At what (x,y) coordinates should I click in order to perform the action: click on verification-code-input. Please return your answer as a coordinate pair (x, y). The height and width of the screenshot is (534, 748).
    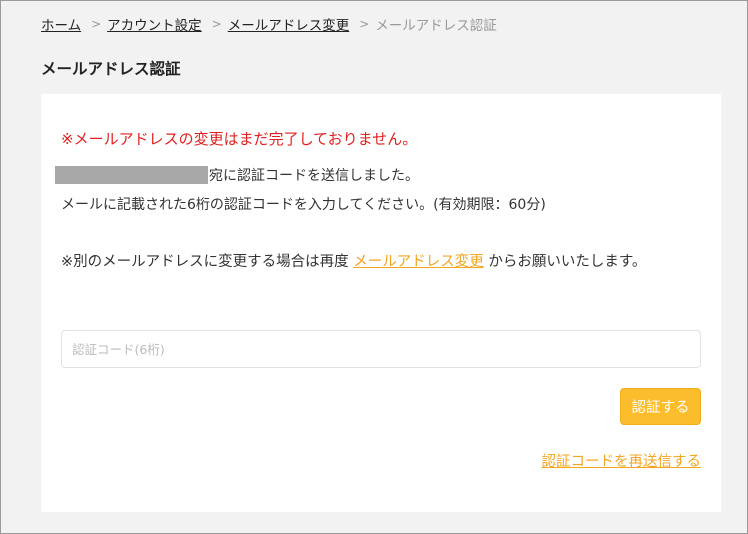
    Looking at the image, I should click on (381, 349).